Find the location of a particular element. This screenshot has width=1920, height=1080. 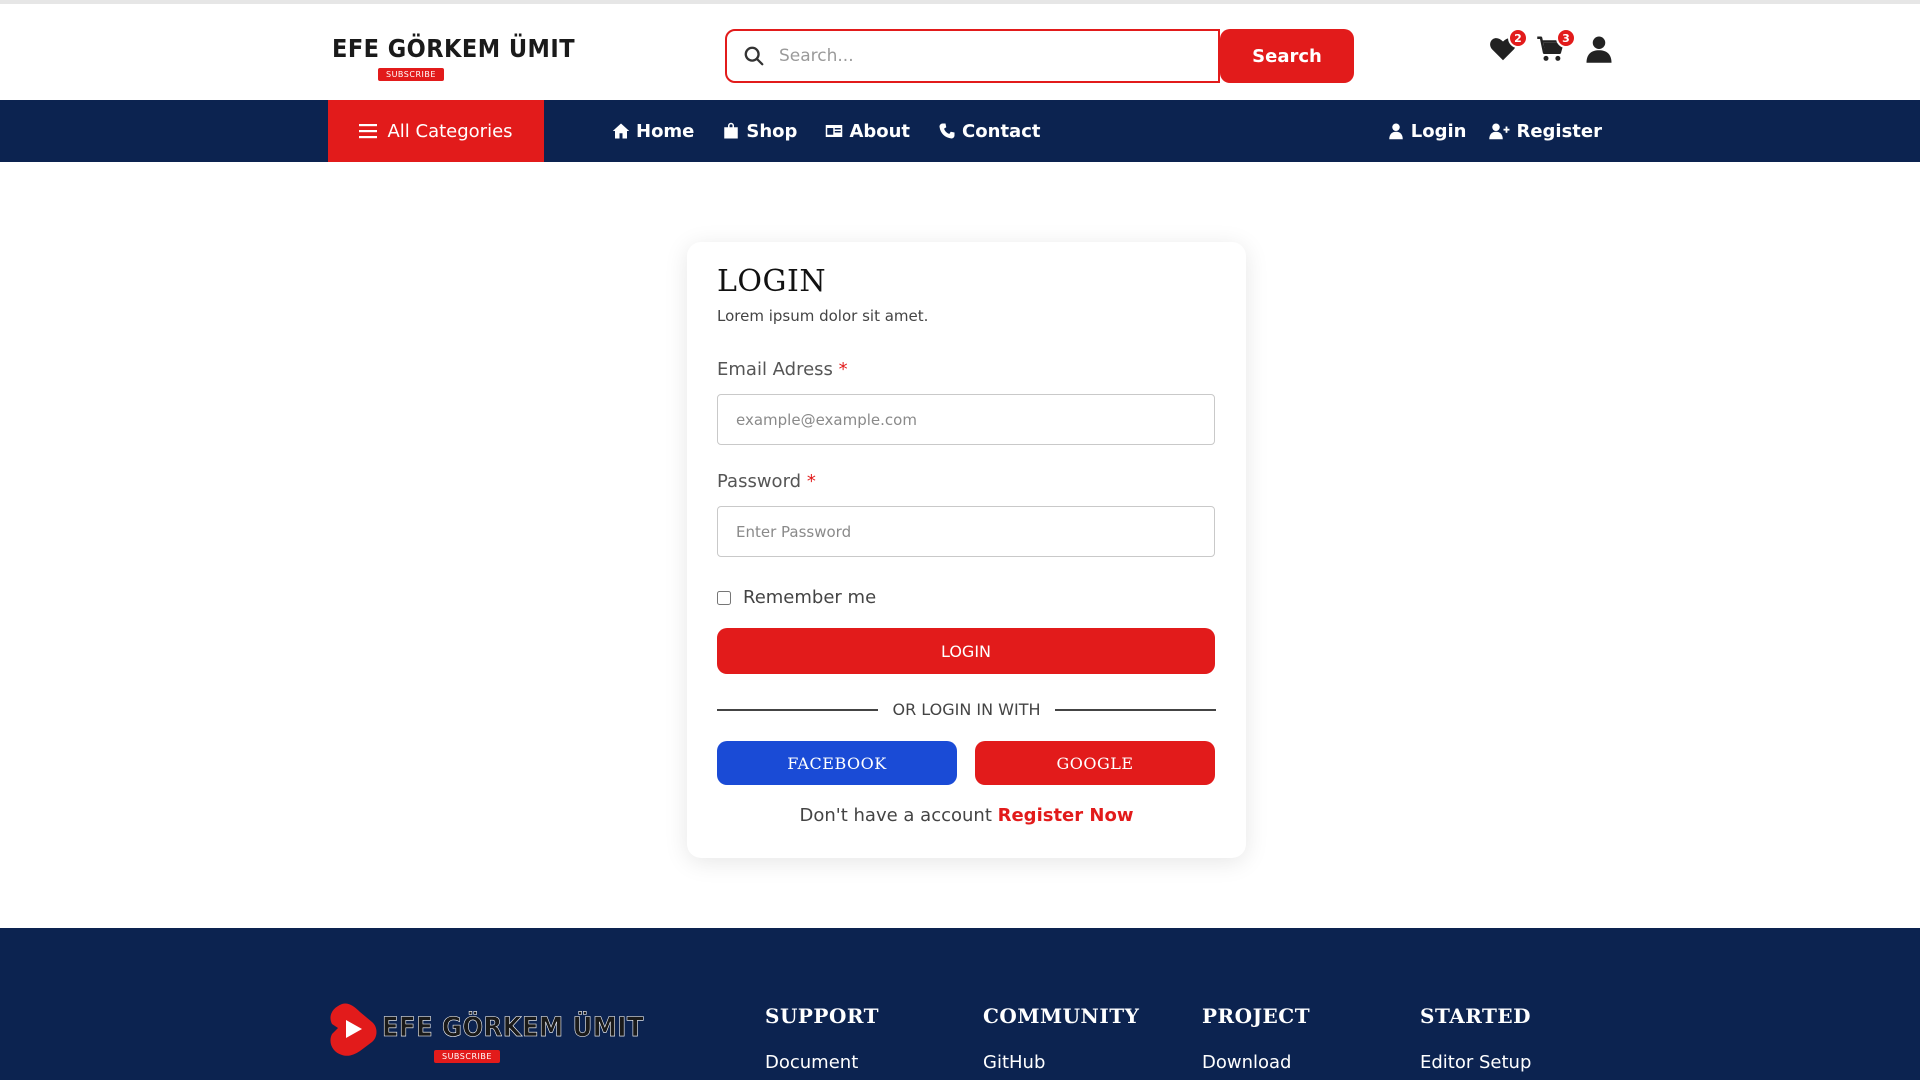

register-now-link: Register Now is located at coordinates (1066, 815).